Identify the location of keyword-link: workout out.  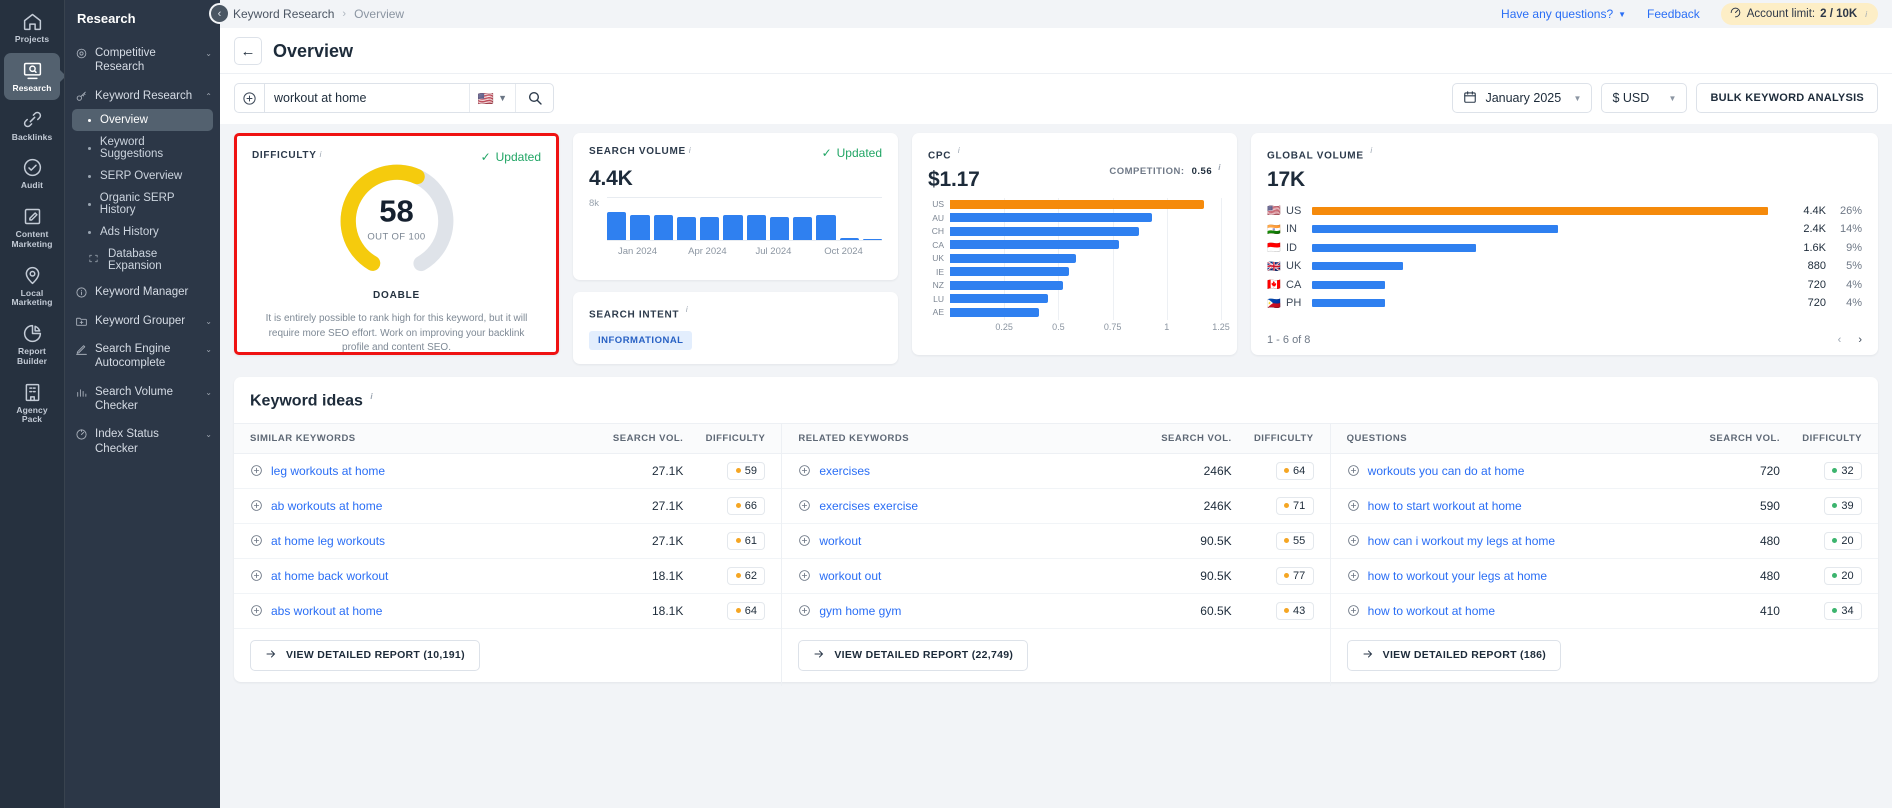
(850, 576).